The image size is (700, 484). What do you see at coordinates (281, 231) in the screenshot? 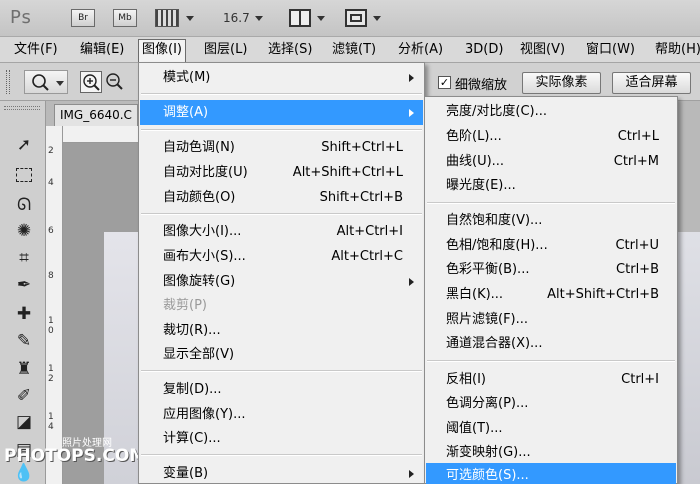
I see `menu-item-image-size: 图像大小(I)... Alt+Ctrl+I` at bounding box center [281, 231].